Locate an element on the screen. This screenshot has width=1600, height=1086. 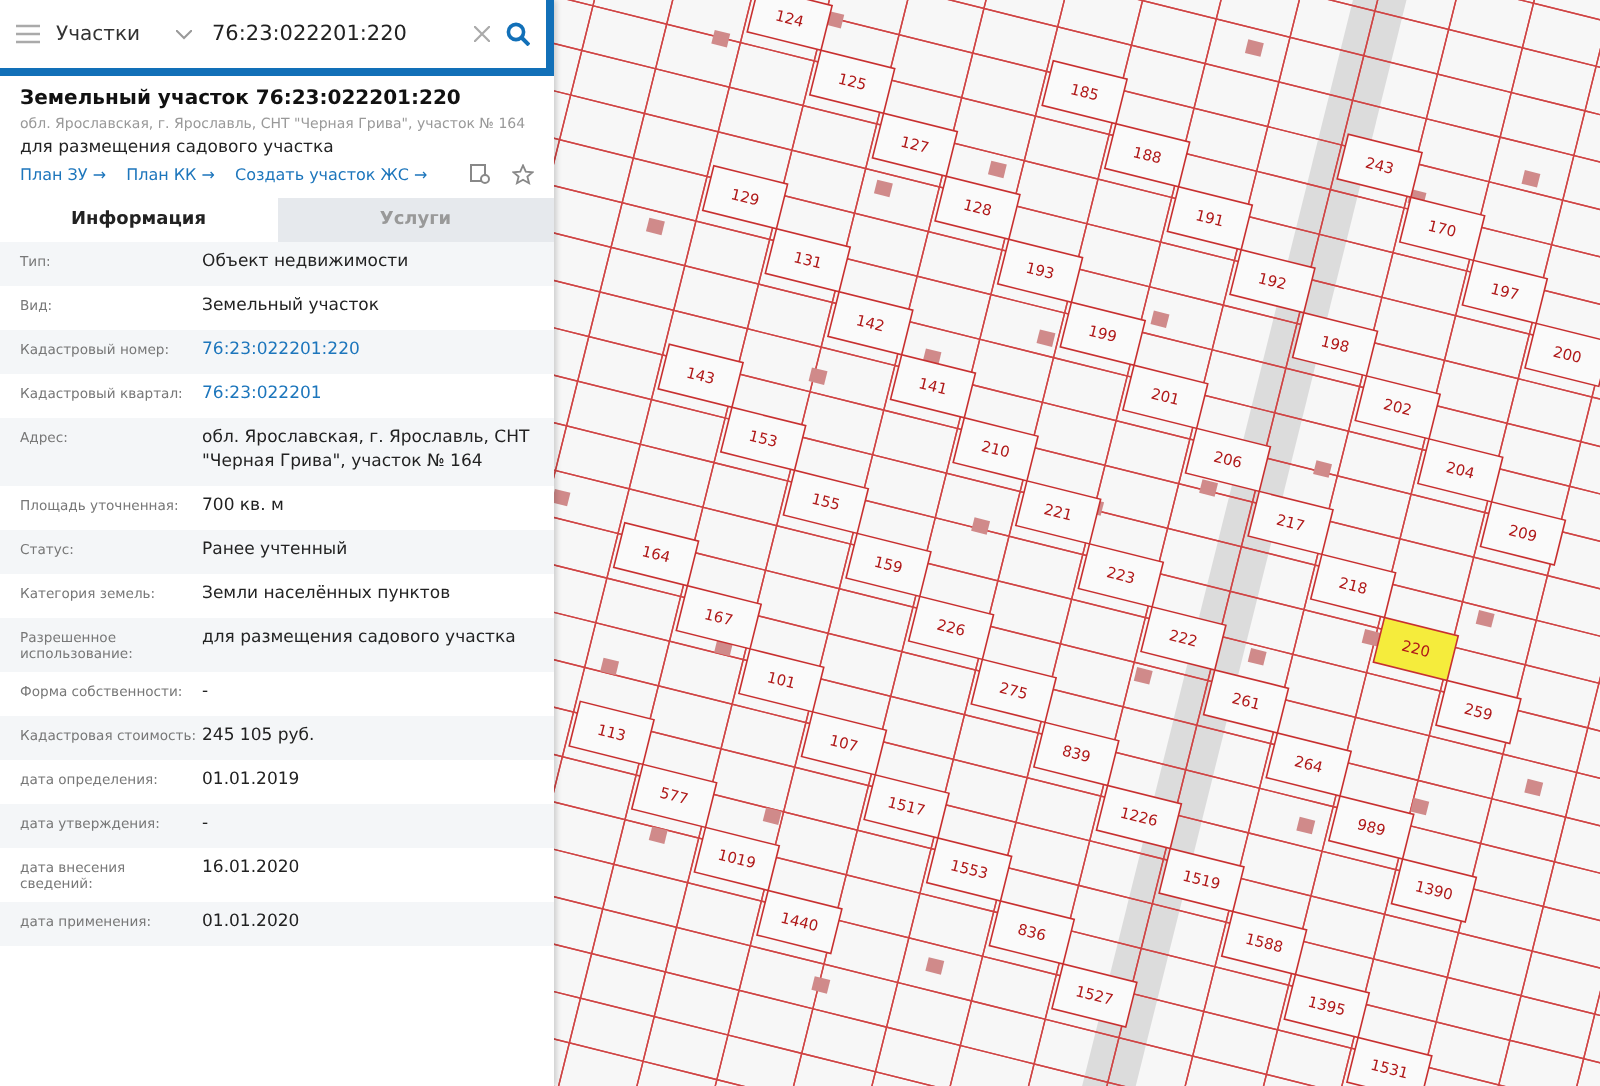
object-purpose: для размещения садового участка is located at coordinates (178, 148).